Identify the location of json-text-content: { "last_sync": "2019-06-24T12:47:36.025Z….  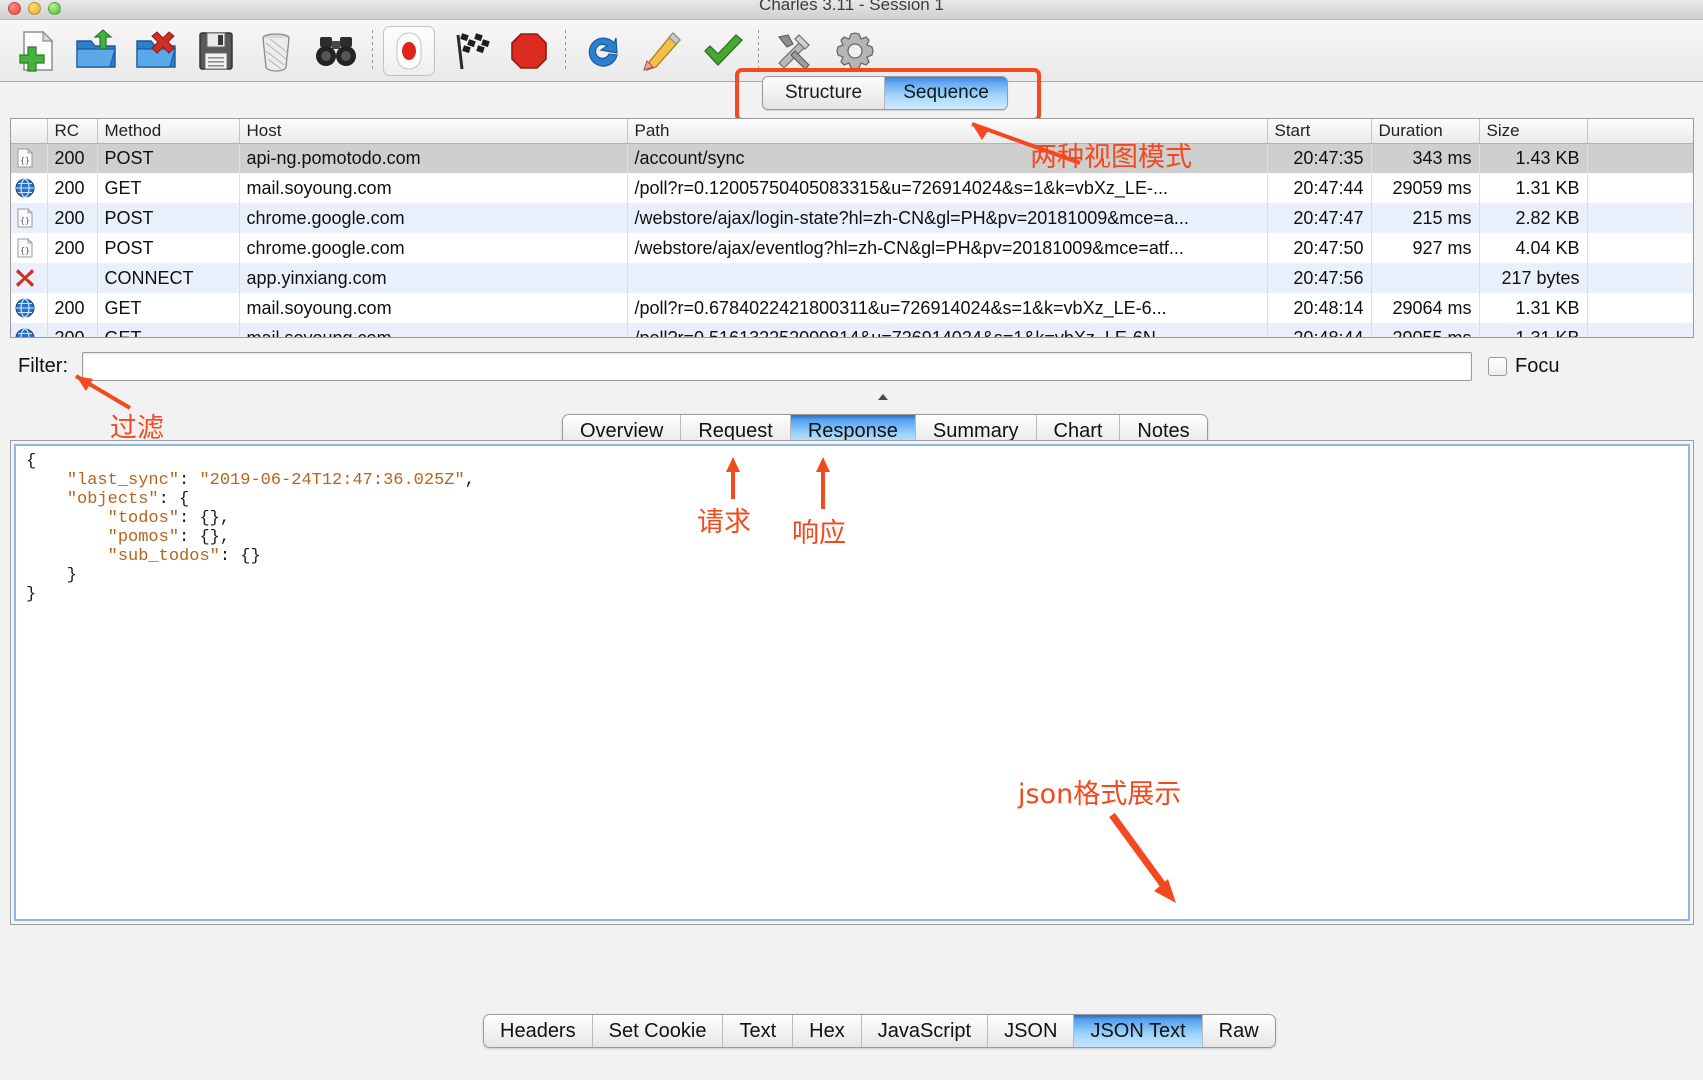
(250, 528).